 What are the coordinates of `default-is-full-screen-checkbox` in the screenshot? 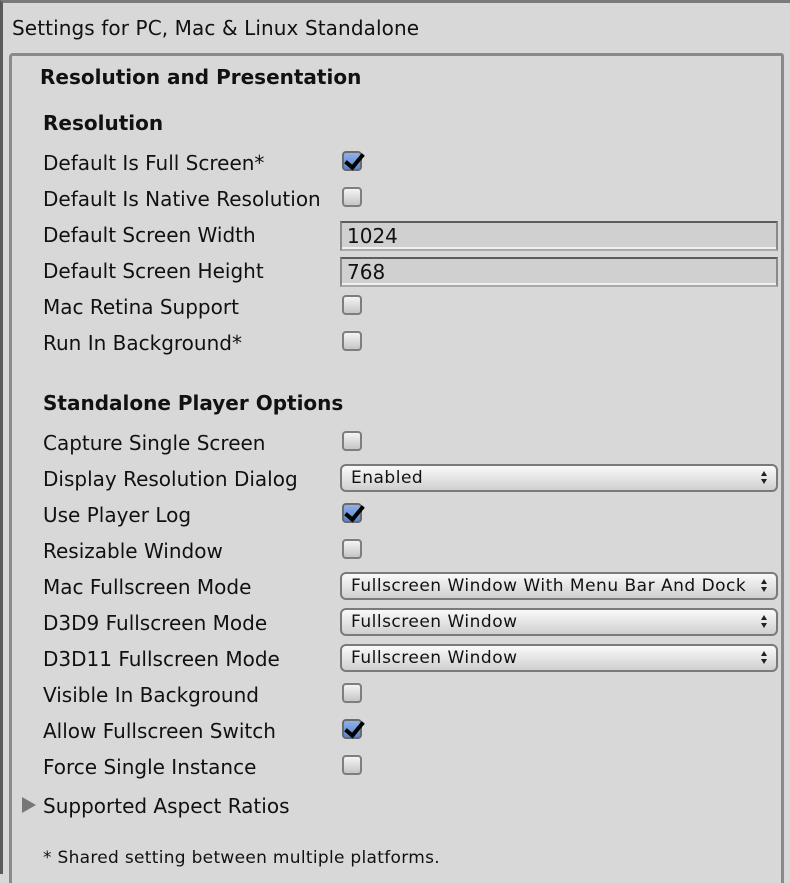 It's located at (352, 161).